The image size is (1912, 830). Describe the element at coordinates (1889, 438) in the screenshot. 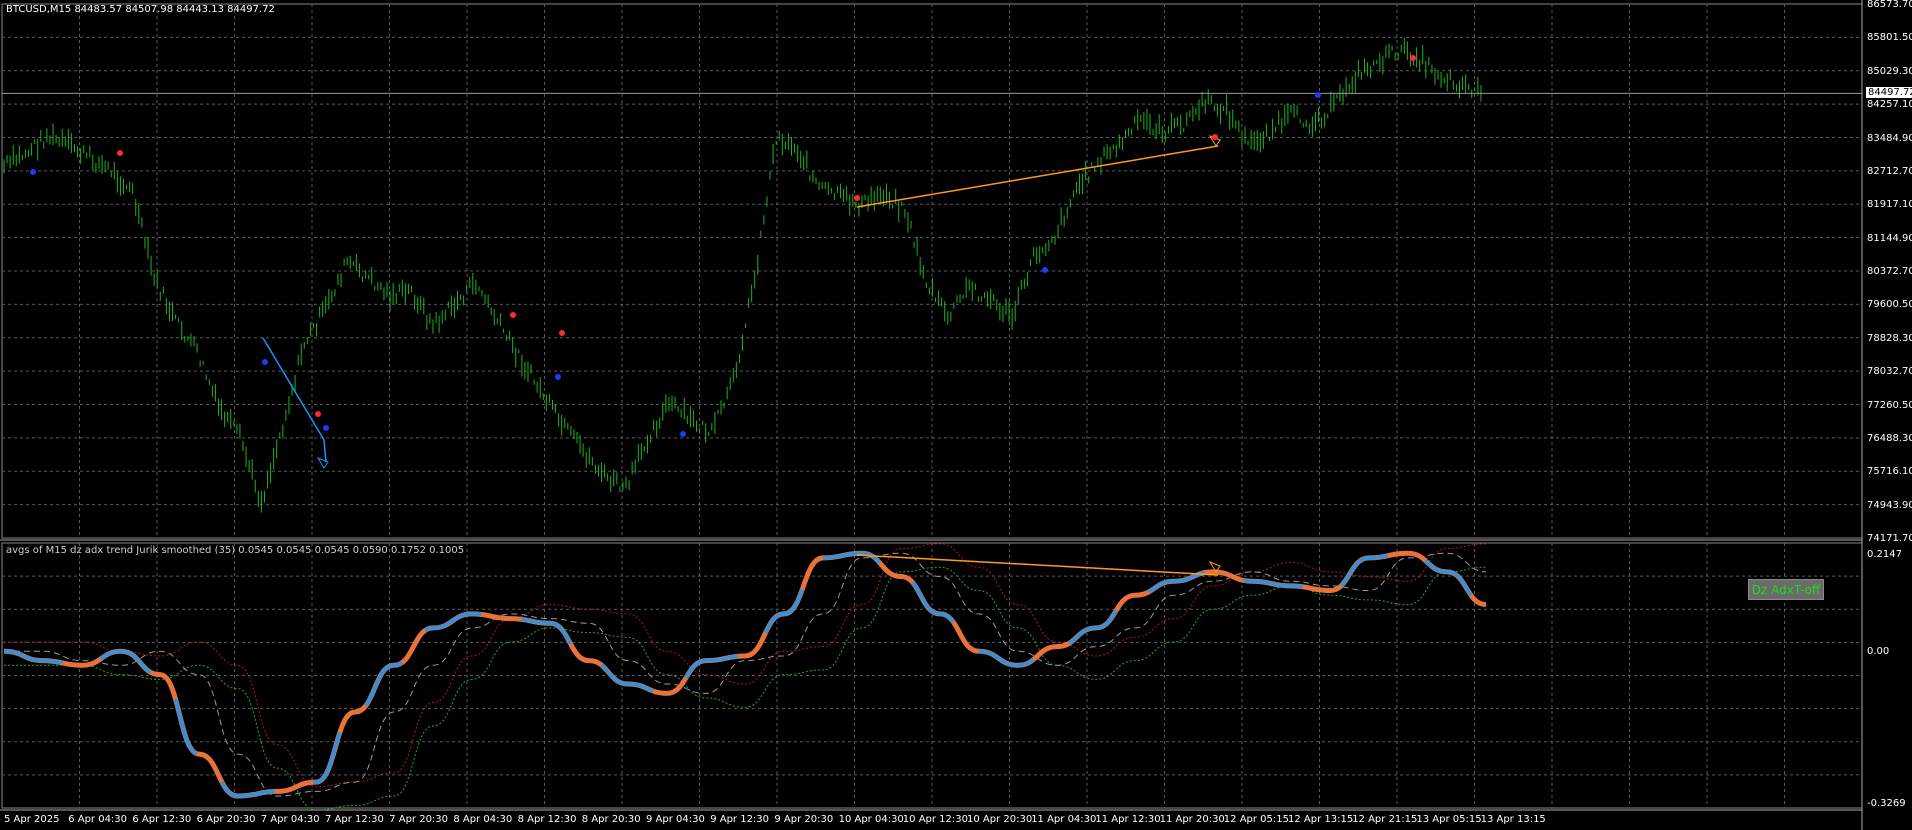

I see `price-axis-label: 76488.30` at that location.